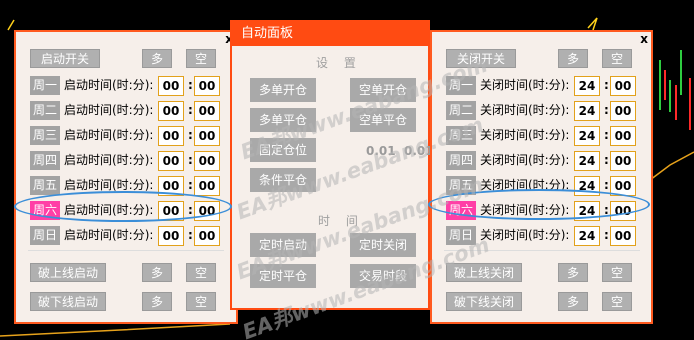 The width and height of the screenshot is (694, 340). Describe the element at coordinates (283, 120) in the screenshot. I see `multi-close-button: 多单平仓` at that location.